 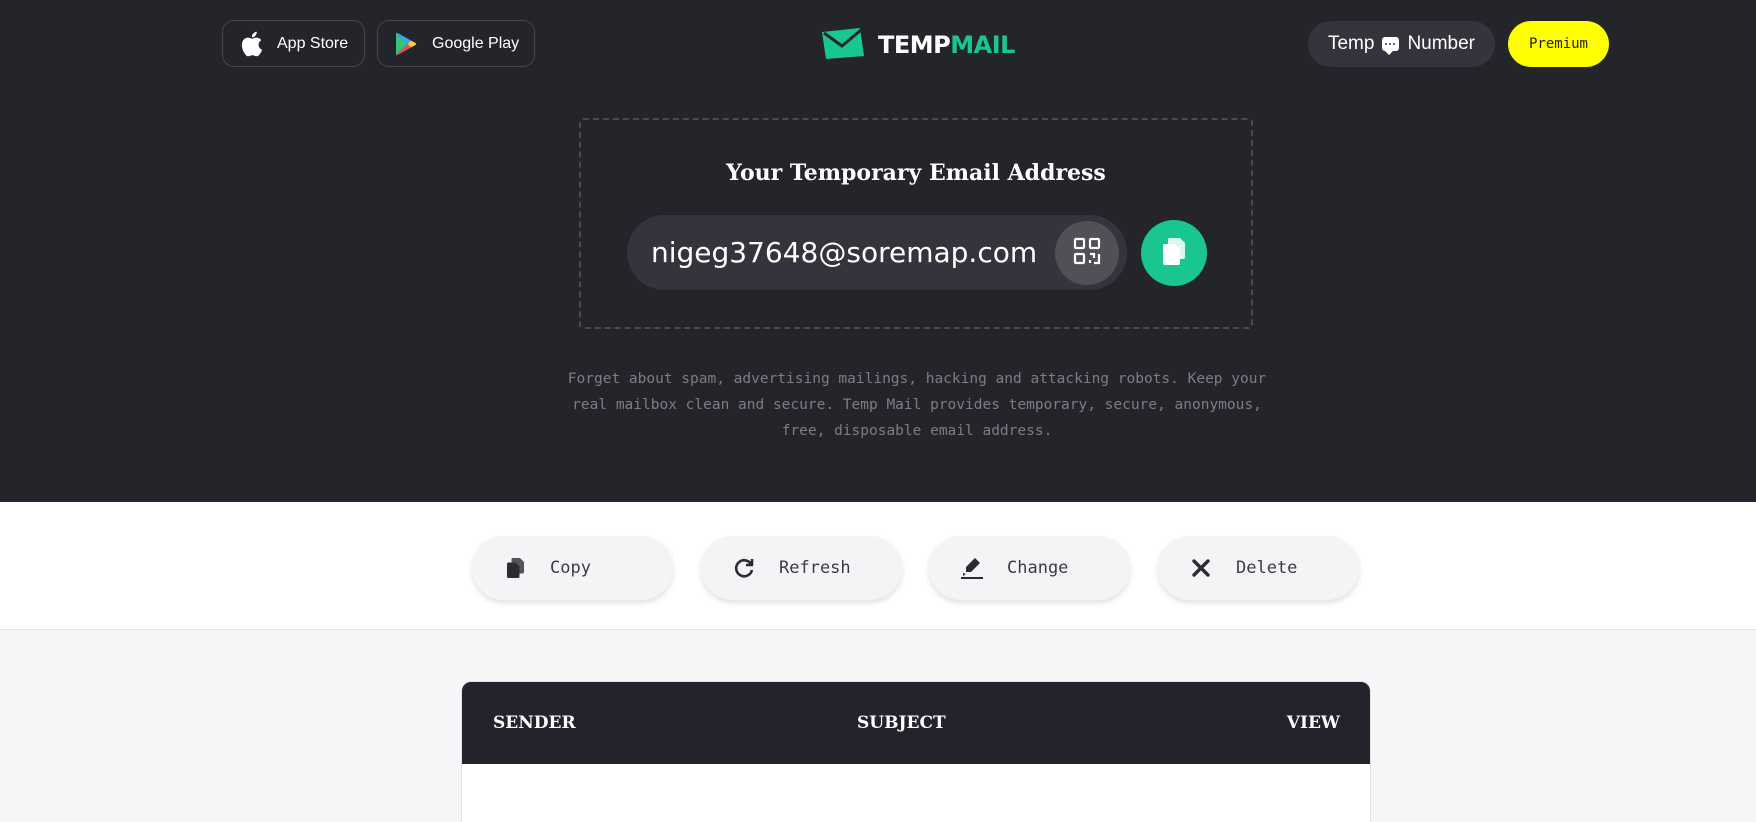 I want to click on chat-bubble-icon, so click(x=1391, y=46).